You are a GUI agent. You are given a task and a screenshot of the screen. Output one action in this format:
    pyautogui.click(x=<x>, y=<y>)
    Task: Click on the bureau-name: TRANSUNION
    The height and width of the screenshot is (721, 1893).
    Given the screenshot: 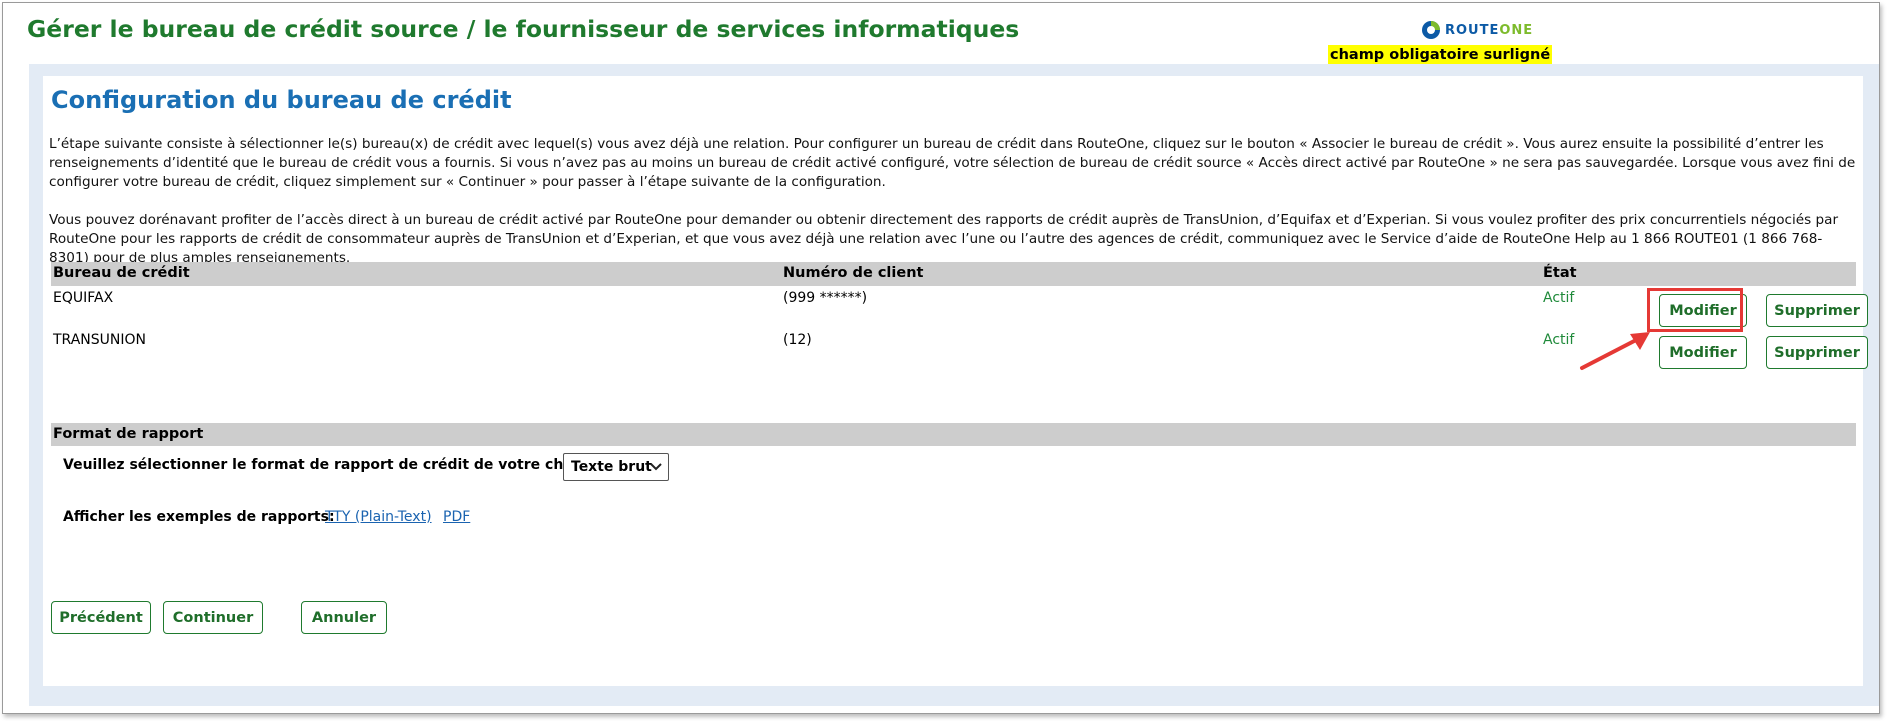 What is the action you would take?
    pyautogui.click(x=99, y=340)
    